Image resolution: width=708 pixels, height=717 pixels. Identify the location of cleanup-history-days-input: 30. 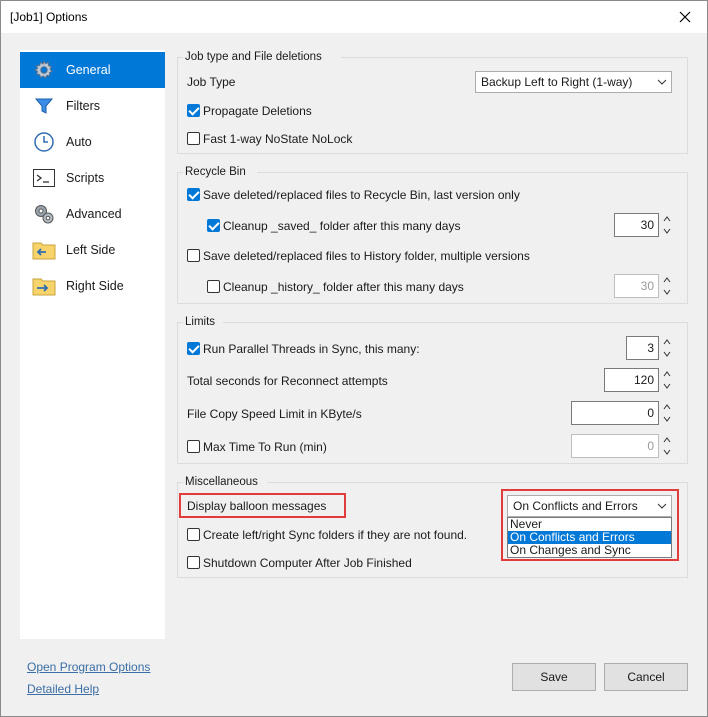
(636, 286).